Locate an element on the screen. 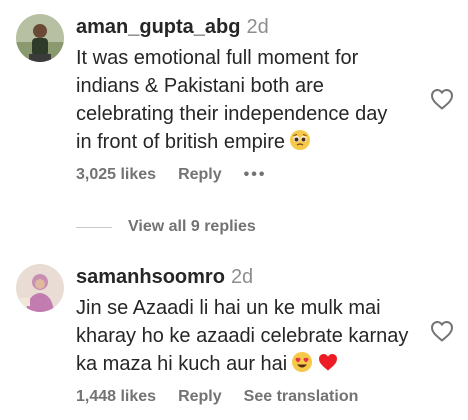 This screenshot has height=420, width=468. comment-line: celebrating their independence day is located at coordinates (232, 114).